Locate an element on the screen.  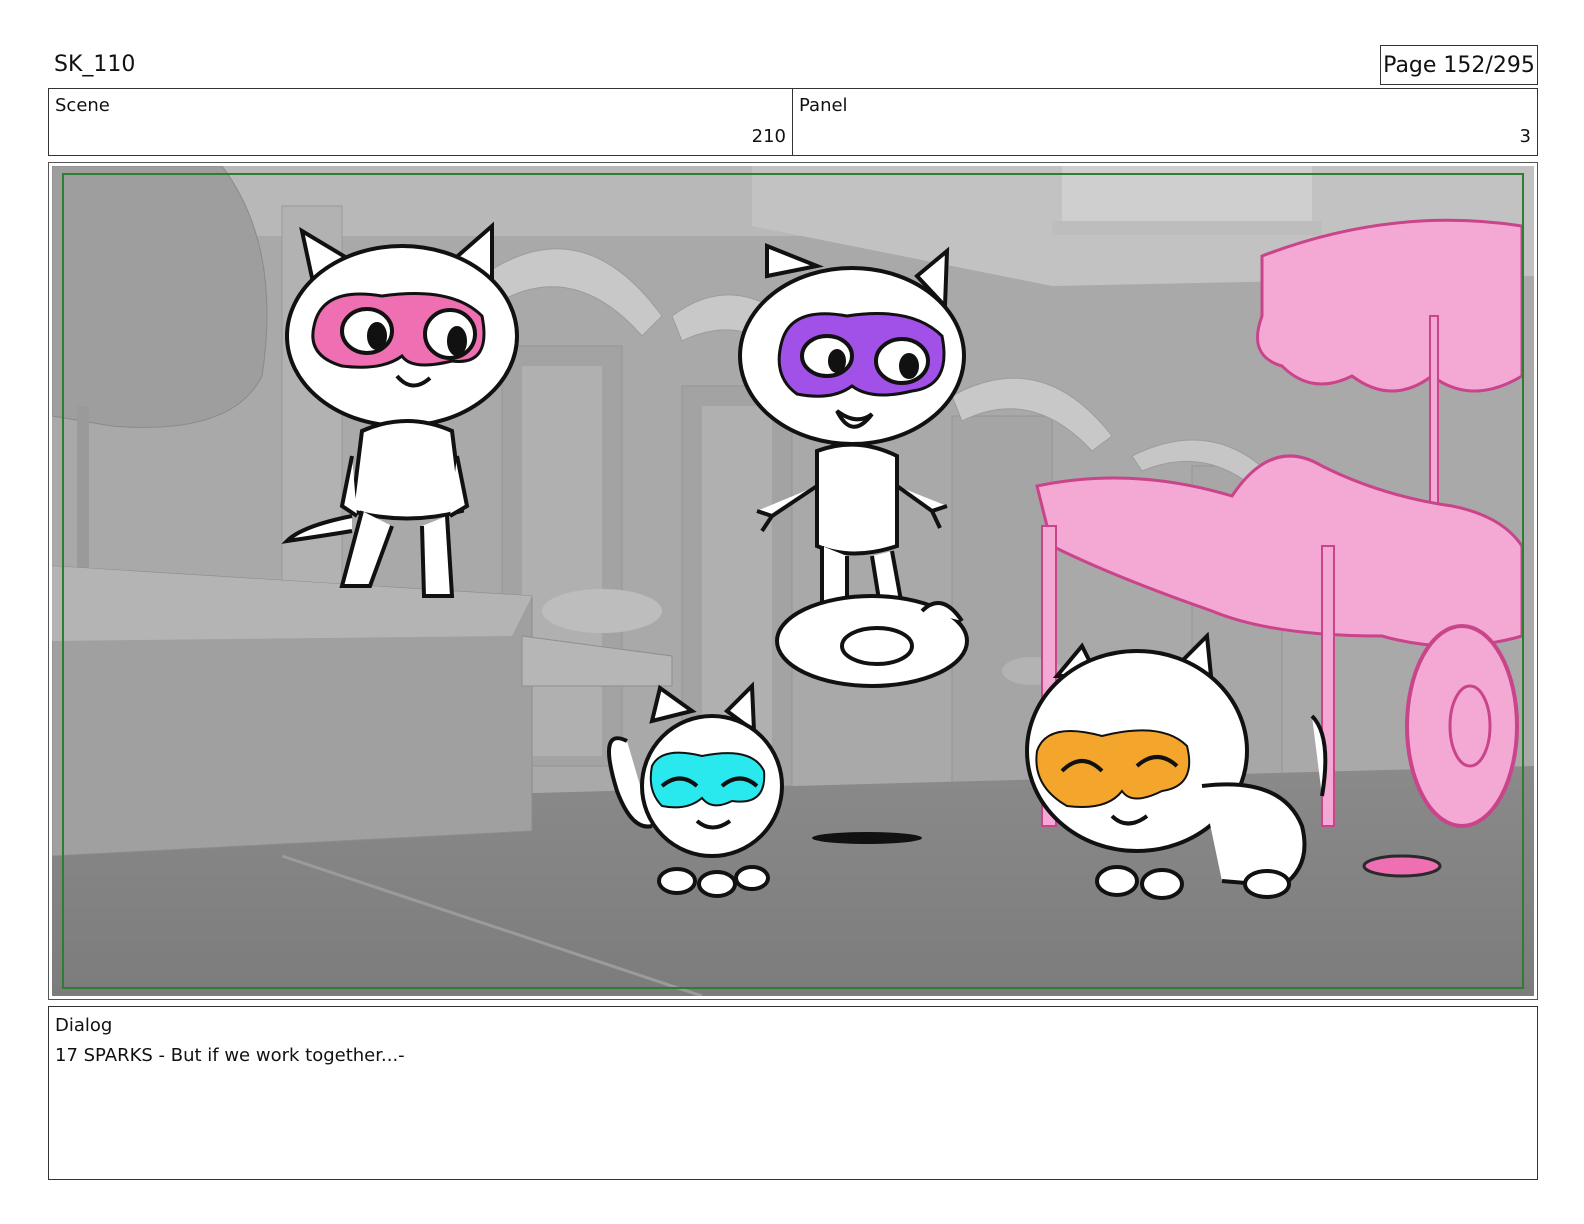
scene-label: Scene is located at coordinates (82, 105).